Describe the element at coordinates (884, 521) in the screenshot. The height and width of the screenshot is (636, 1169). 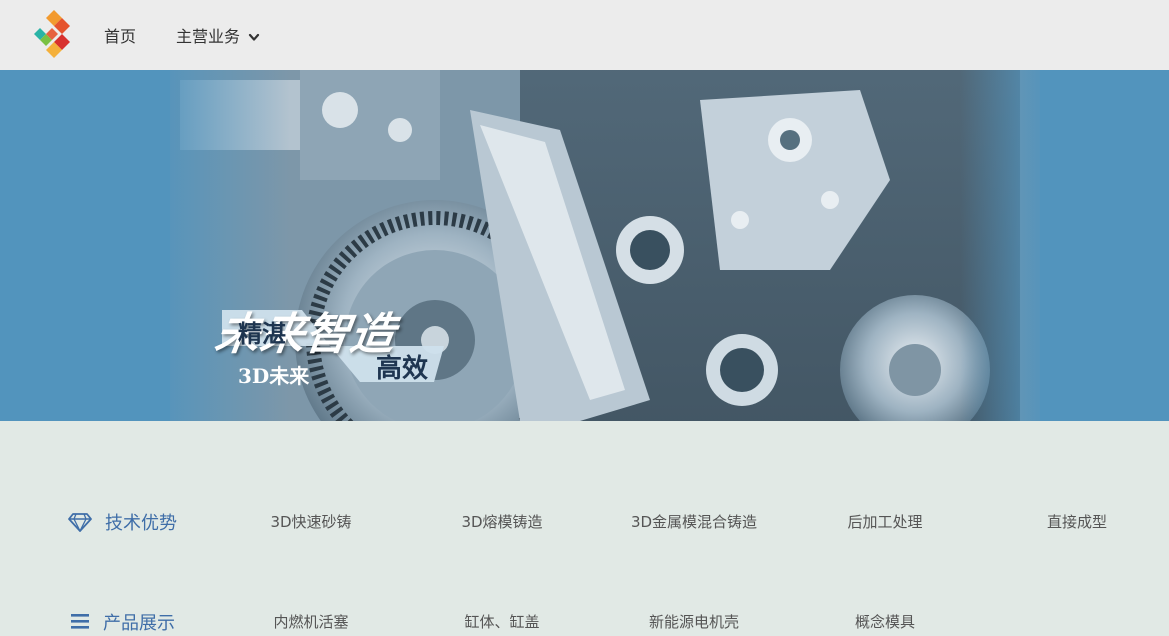
I see `link-post-processing: 后加工处理` at that location.